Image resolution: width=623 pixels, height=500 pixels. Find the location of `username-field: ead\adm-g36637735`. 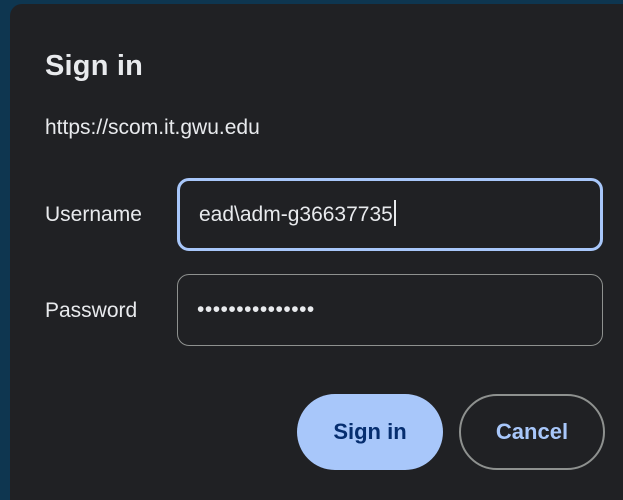

username-field: ead\adm-g36637735 is located at coordinates (390, 214).